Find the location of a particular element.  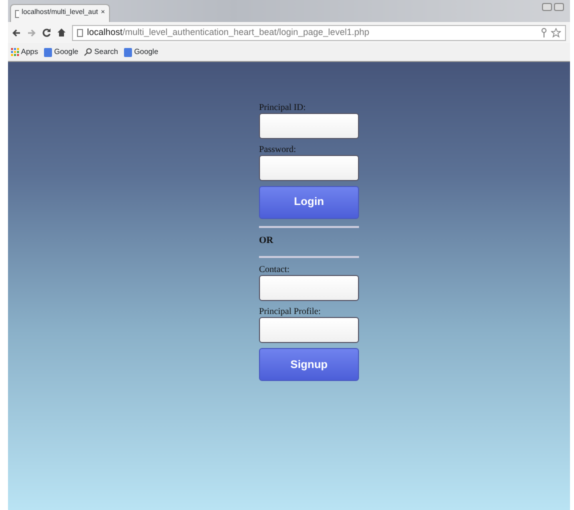

back-icon is located at coordinates (16, 32).